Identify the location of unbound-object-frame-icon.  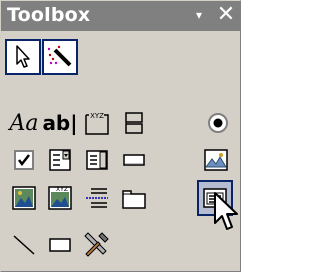
(24, 198).